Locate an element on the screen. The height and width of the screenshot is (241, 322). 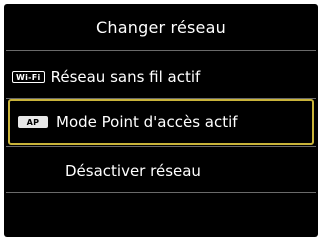
title-divider is located at coordinates (161, 50).